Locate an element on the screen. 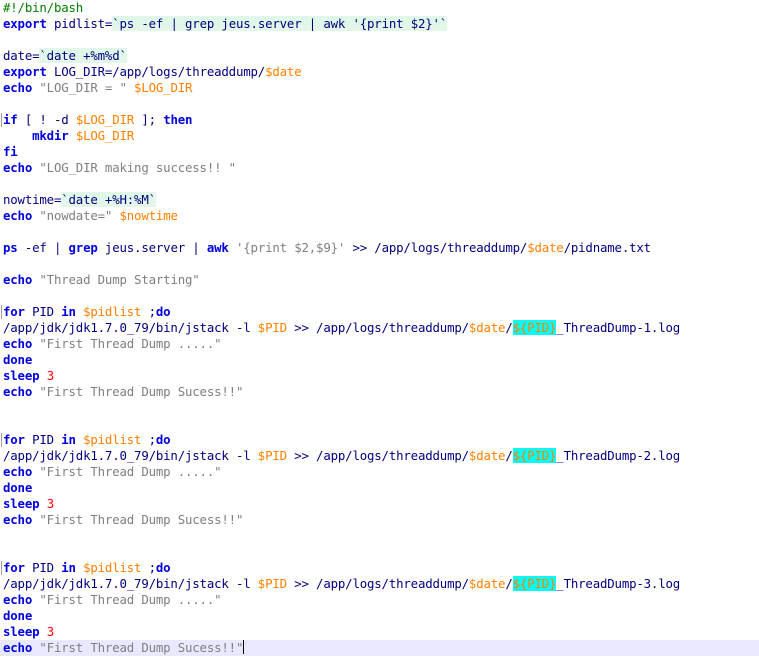 The width and height of the screenshot is (759, 658). code-token: do is located at coordinates (163, 439).